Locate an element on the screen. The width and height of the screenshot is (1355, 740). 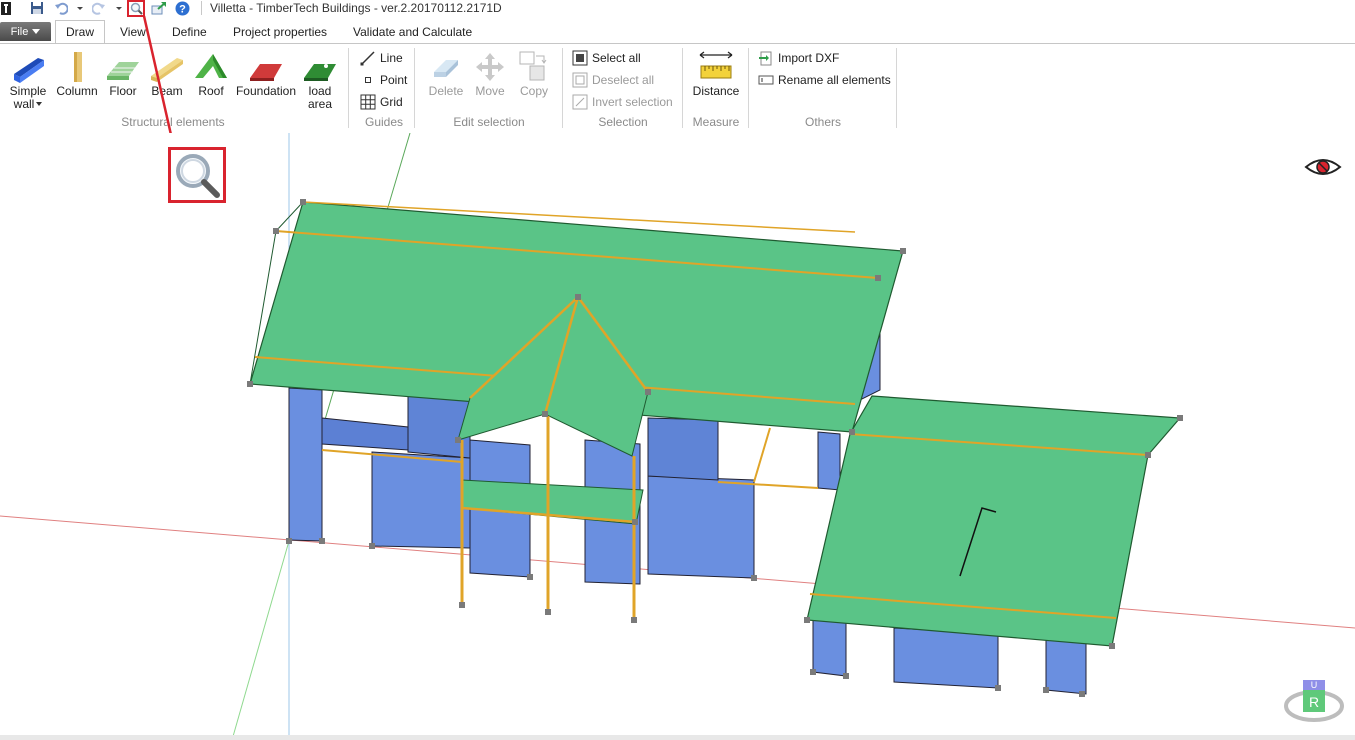
navigation-cube: U R is located at coordinates (1314, 700).